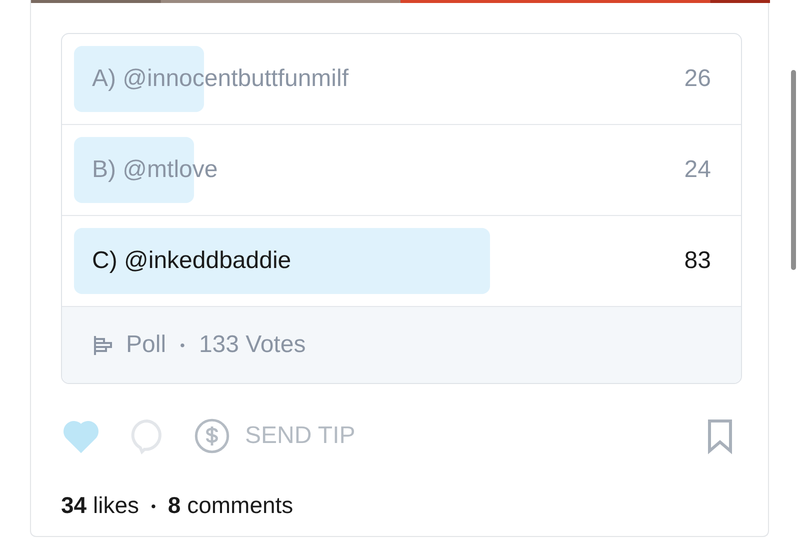  Describe the element at coordinates (793, 170) in the screenshot. I see `scrollbar` at that location.